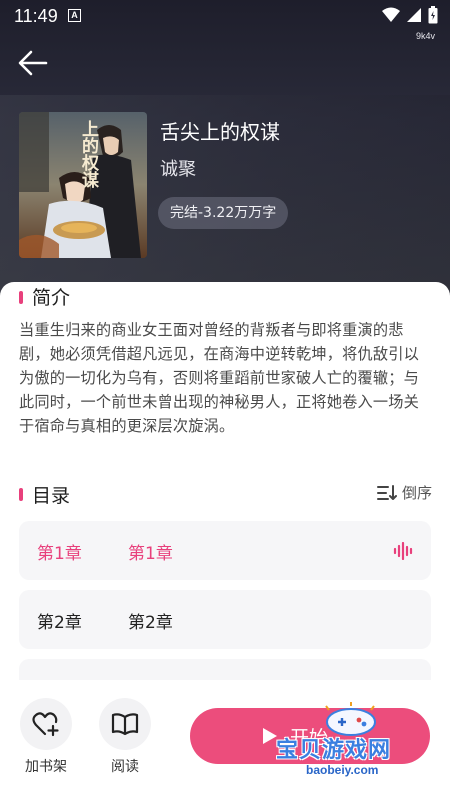  I want to click on chapter-name: 第1章, so click(150, 554).